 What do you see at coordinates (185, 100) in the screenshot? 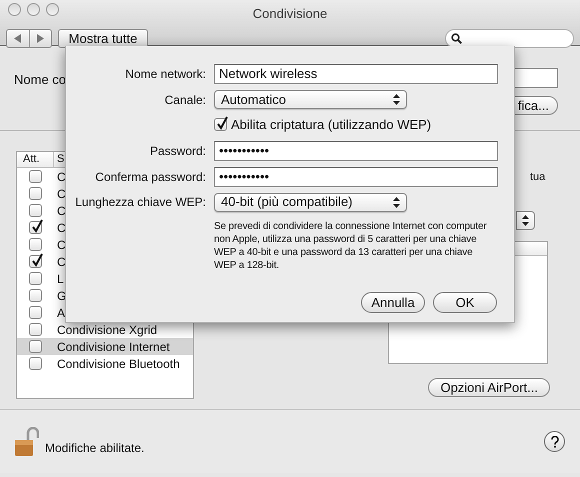
I see `field-label: Canale:` at bounding box center [185, 100].